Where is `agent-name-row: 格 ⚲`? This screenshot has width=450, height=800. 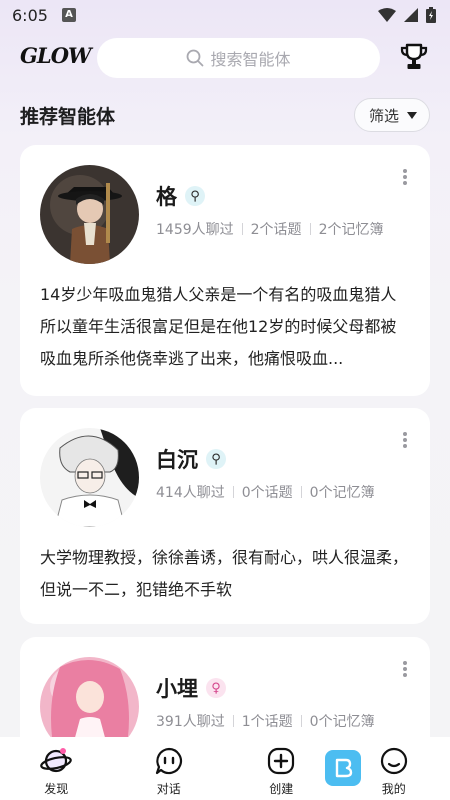 agent-name-row: 格 ⚲ is located at coordinates (180, 196).